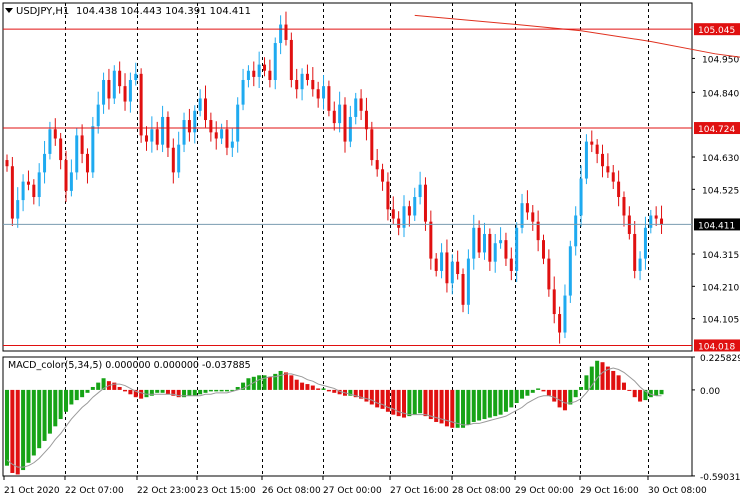  What do you see at coordinates (720, 256) in the screenshot?
I see `y-tick-label: 104.315` at bounding box center [720, 256].